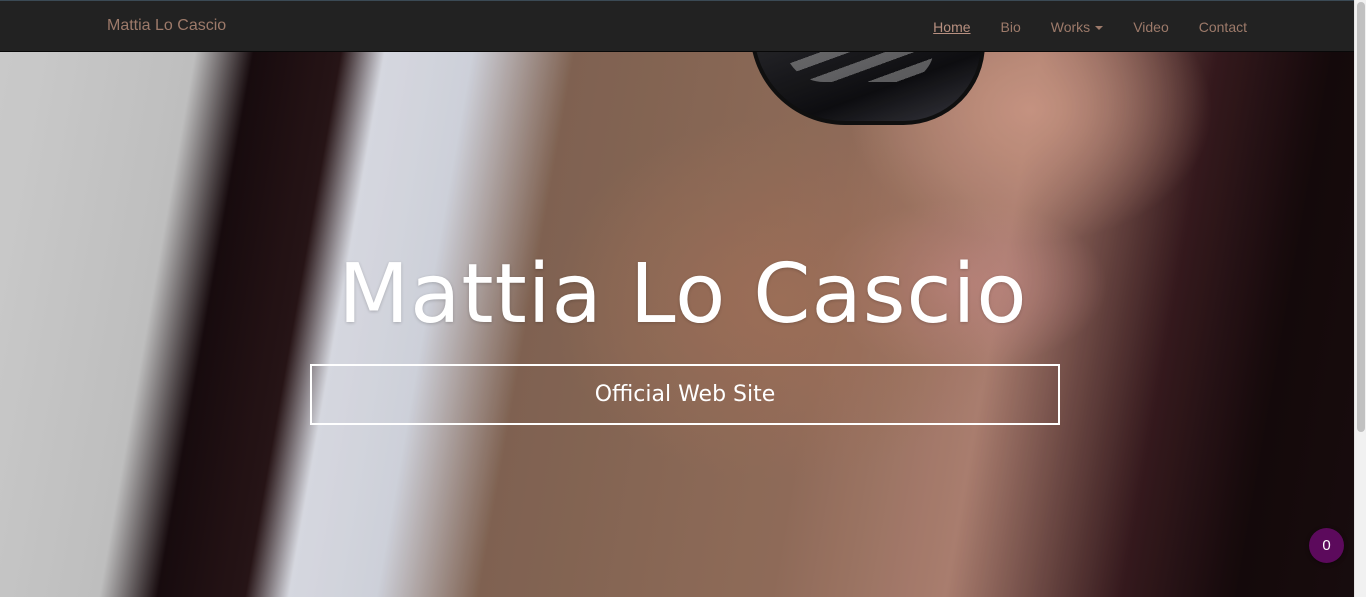 This screenshot has width=1366, height=597. What do you see at coordinates (1326, 545) in the screenshot?
I see `notification-badge: 0` at bounding box center [1326, 545].